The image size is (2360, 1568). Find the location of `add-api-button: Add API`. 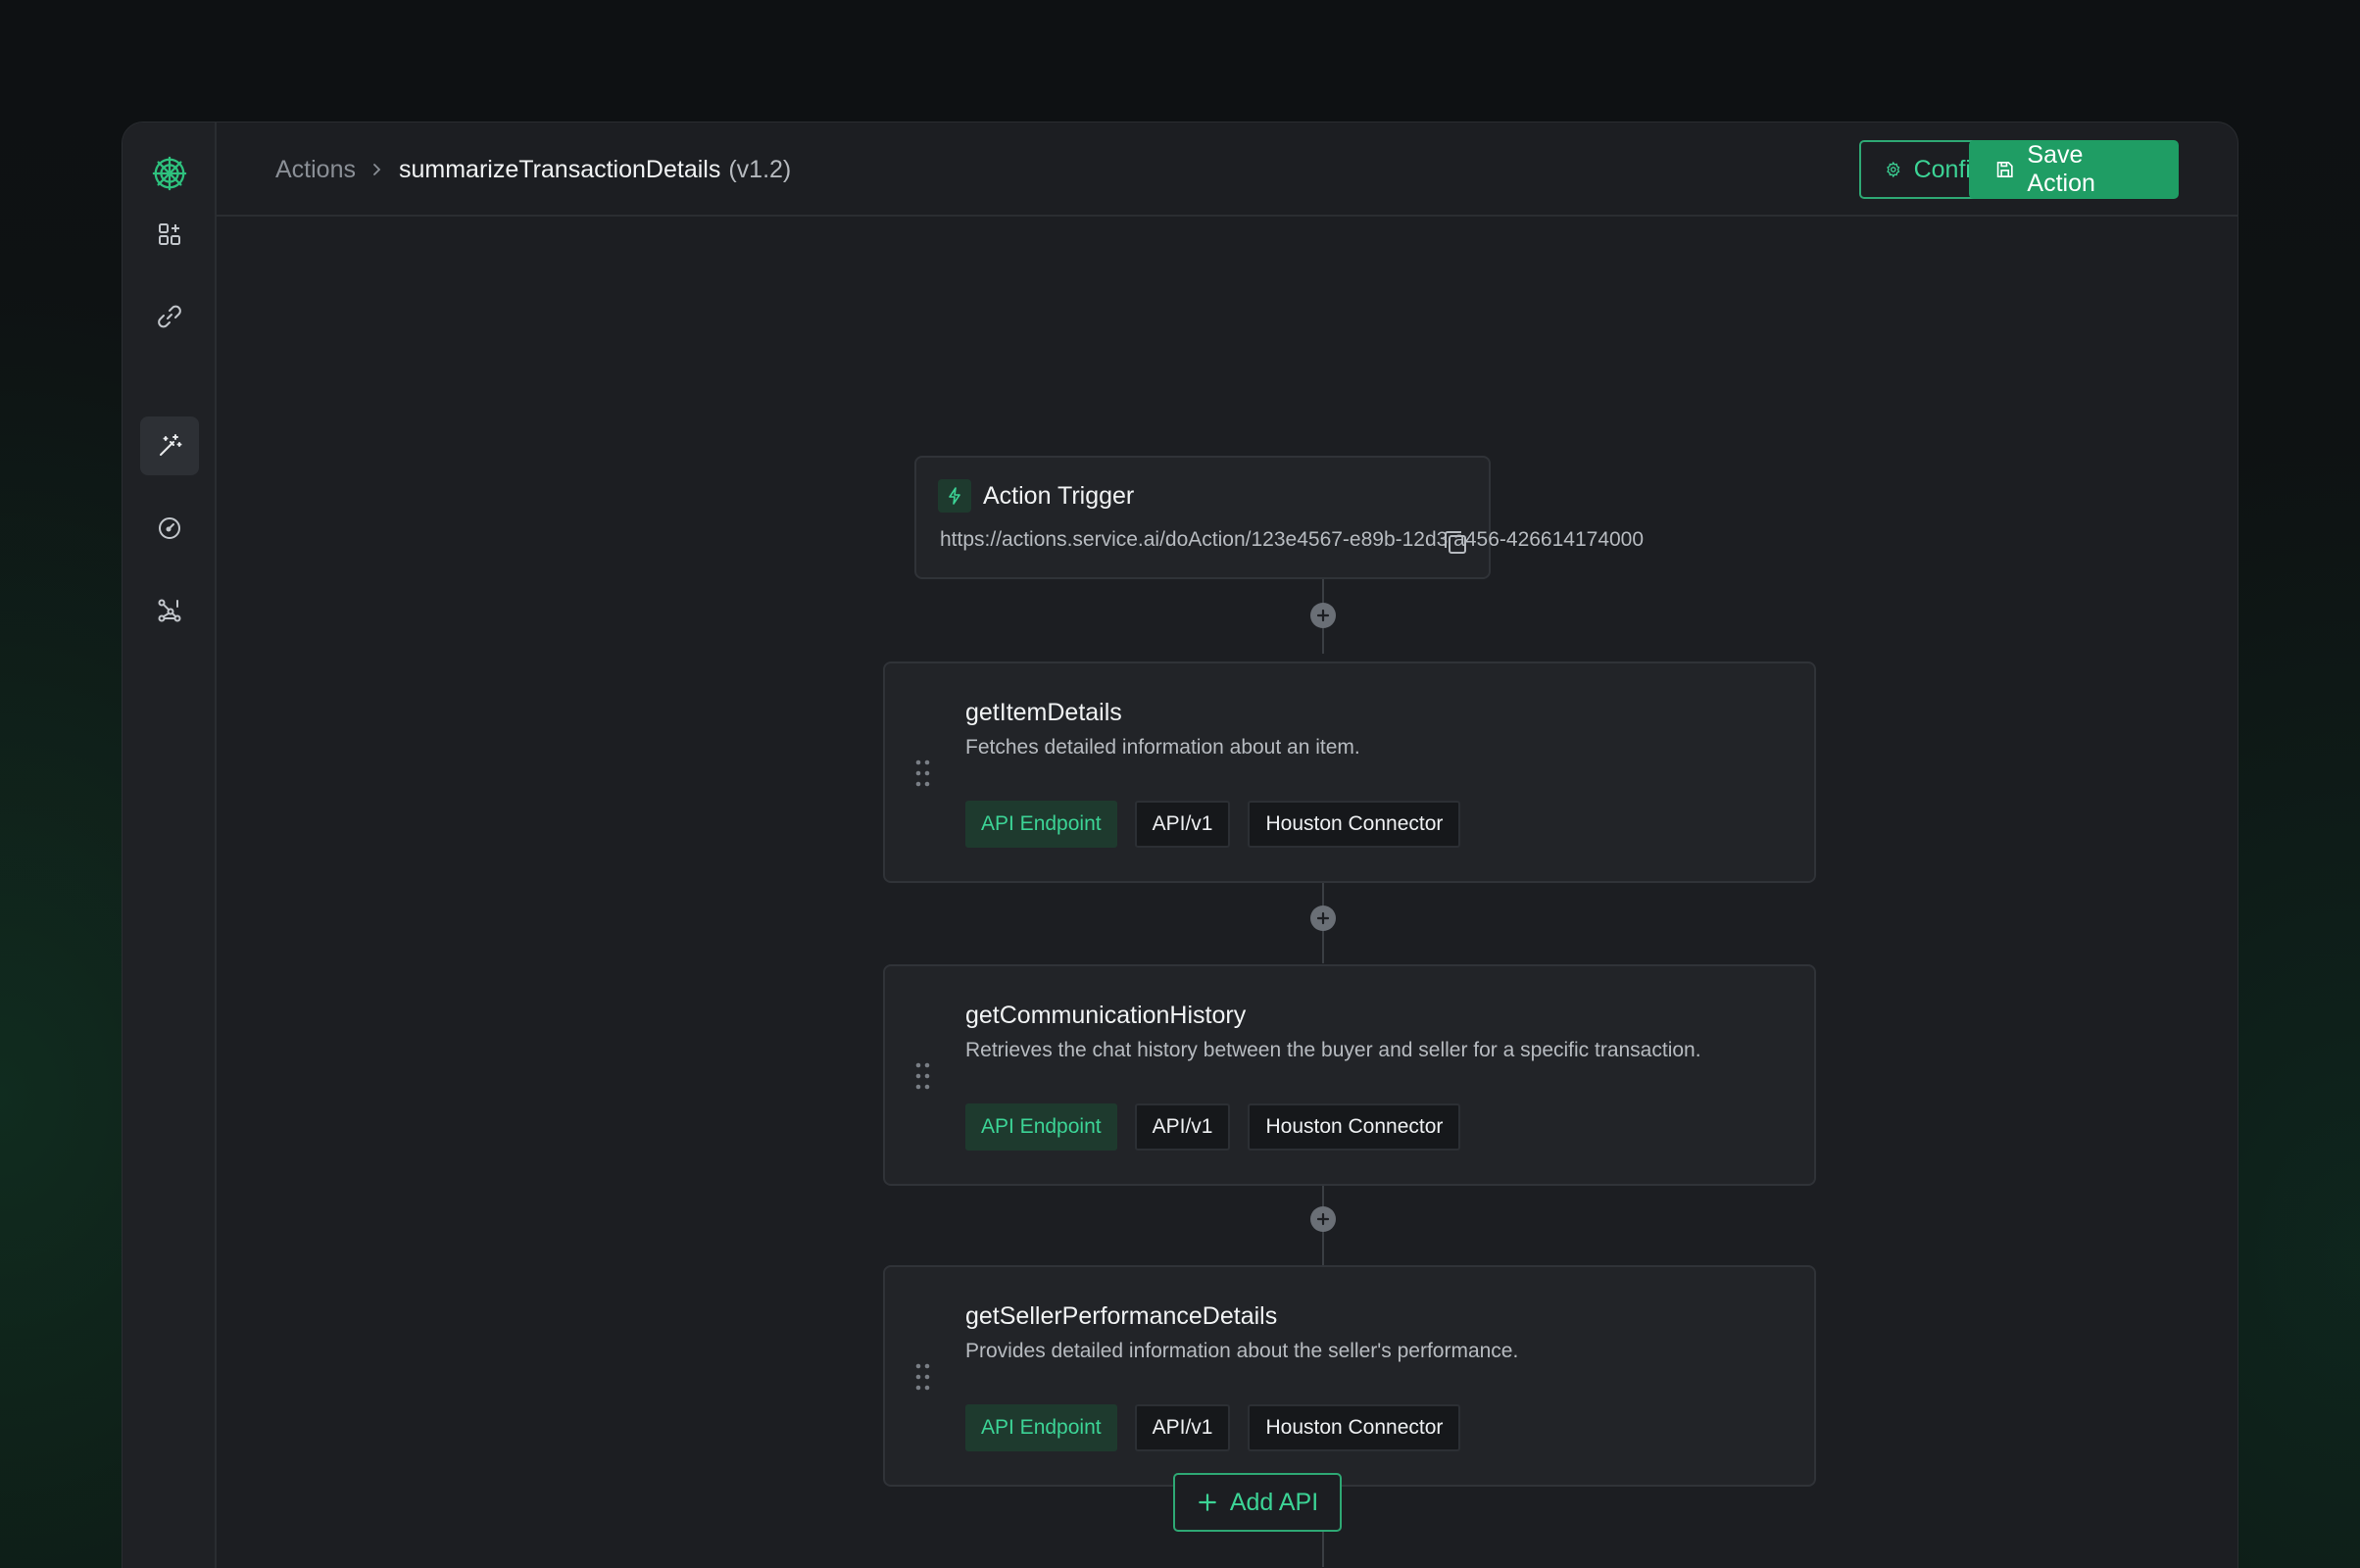

add-api-button: Add API is located at coordinates (1257, 1502).